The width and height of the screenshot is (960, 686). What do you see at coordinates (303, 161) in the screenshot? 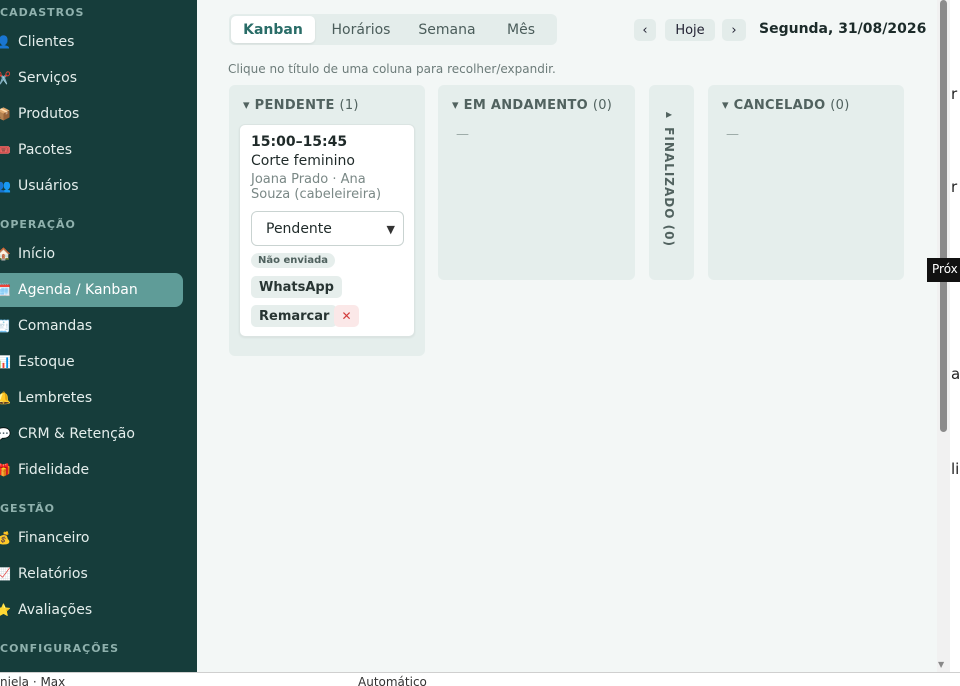
I see `appointment-service: Corte feminino` at bounding box center [303, 161].